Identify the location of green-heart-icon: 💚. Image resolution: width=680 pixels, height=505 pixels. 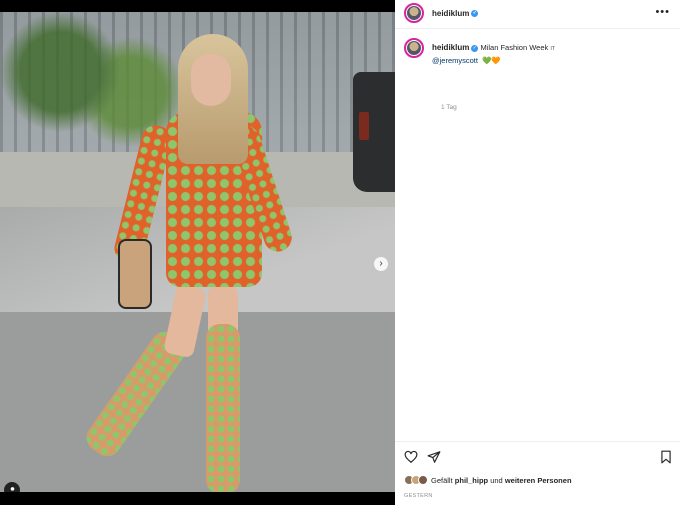
(487, 60).